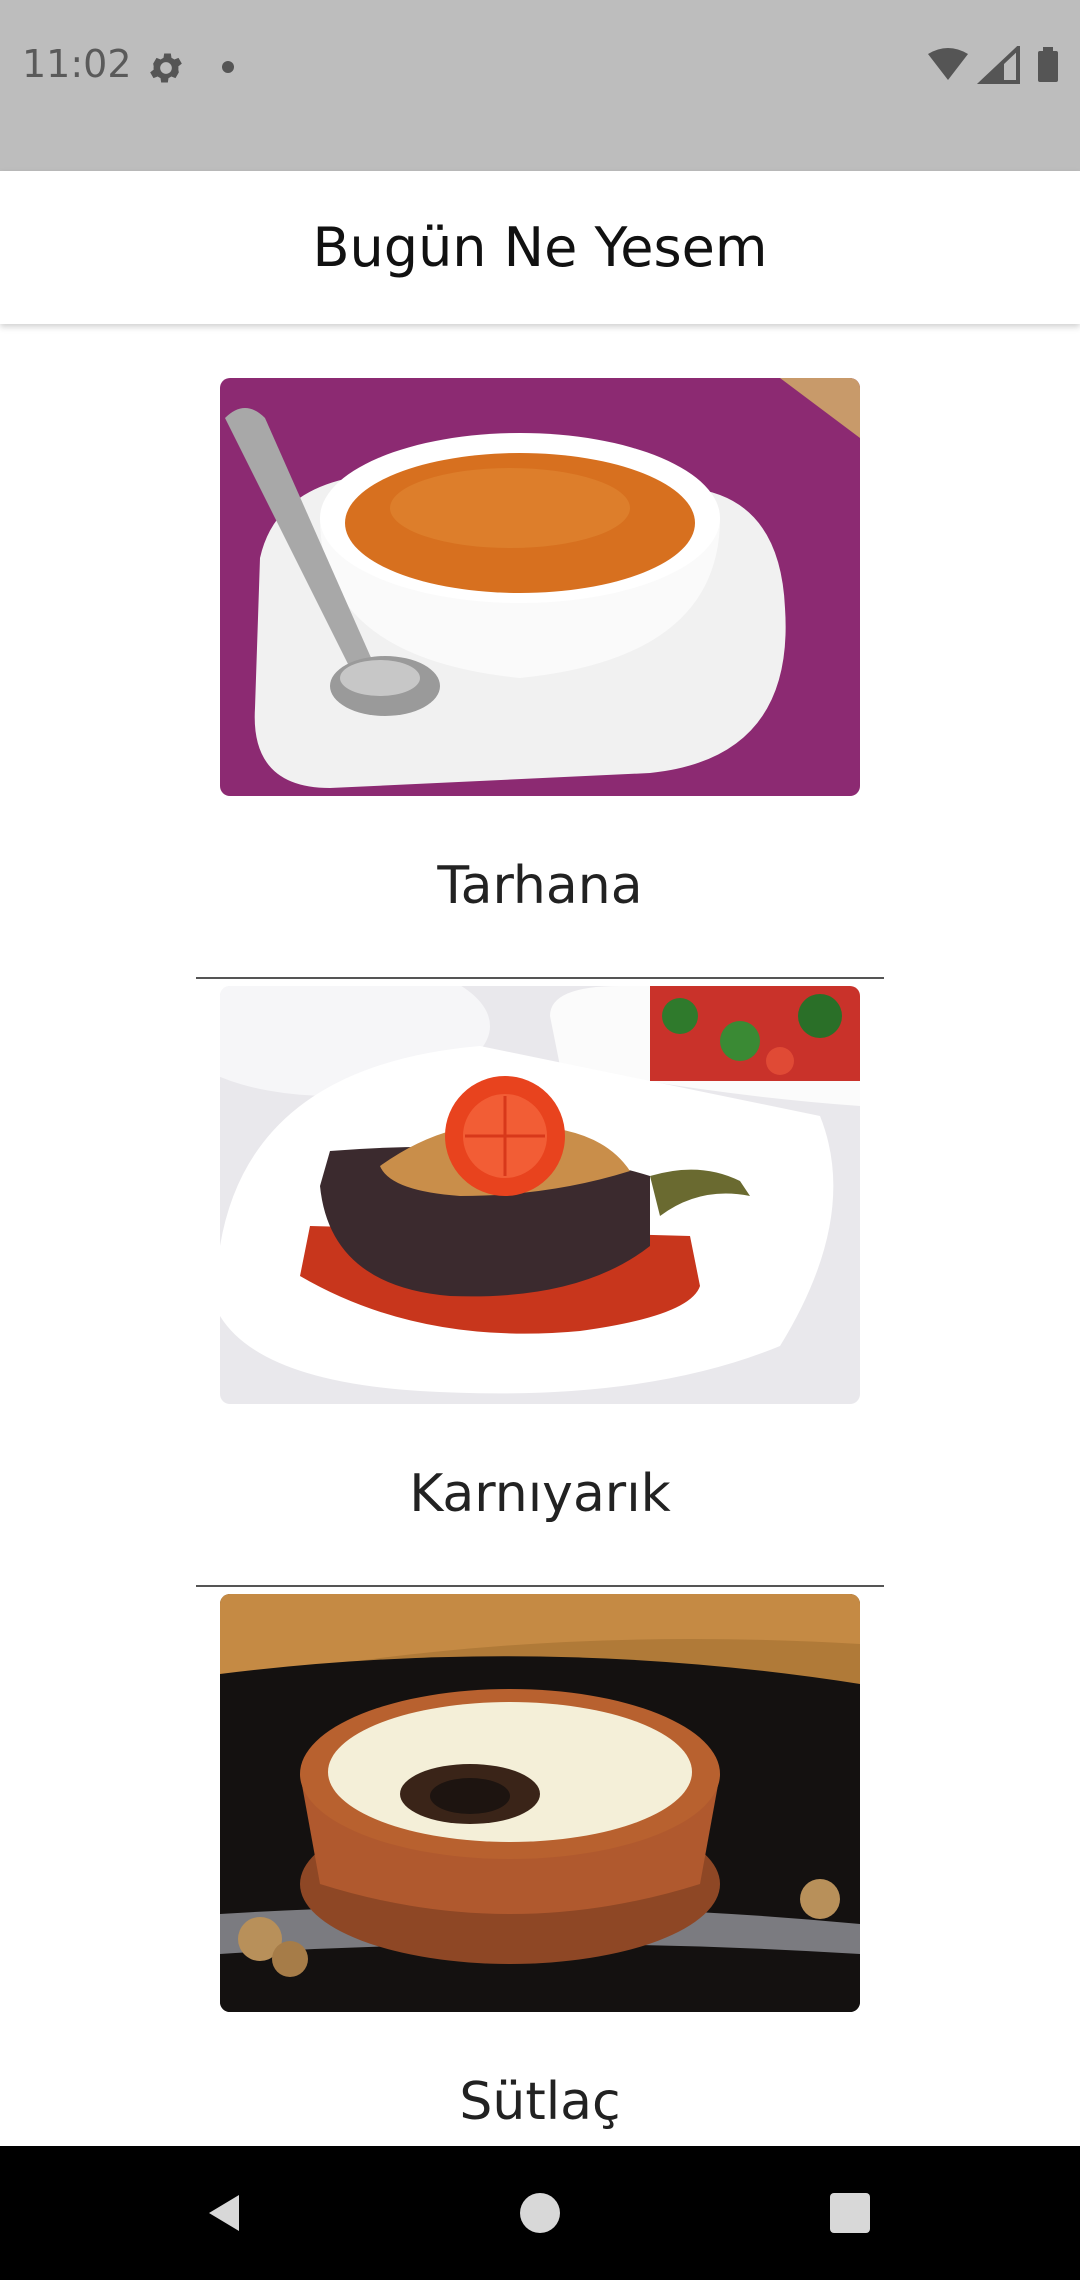 This screenshot has height=2280, width=1080. I want to click on food-name: Karnıyarık, so click(540, 1494).